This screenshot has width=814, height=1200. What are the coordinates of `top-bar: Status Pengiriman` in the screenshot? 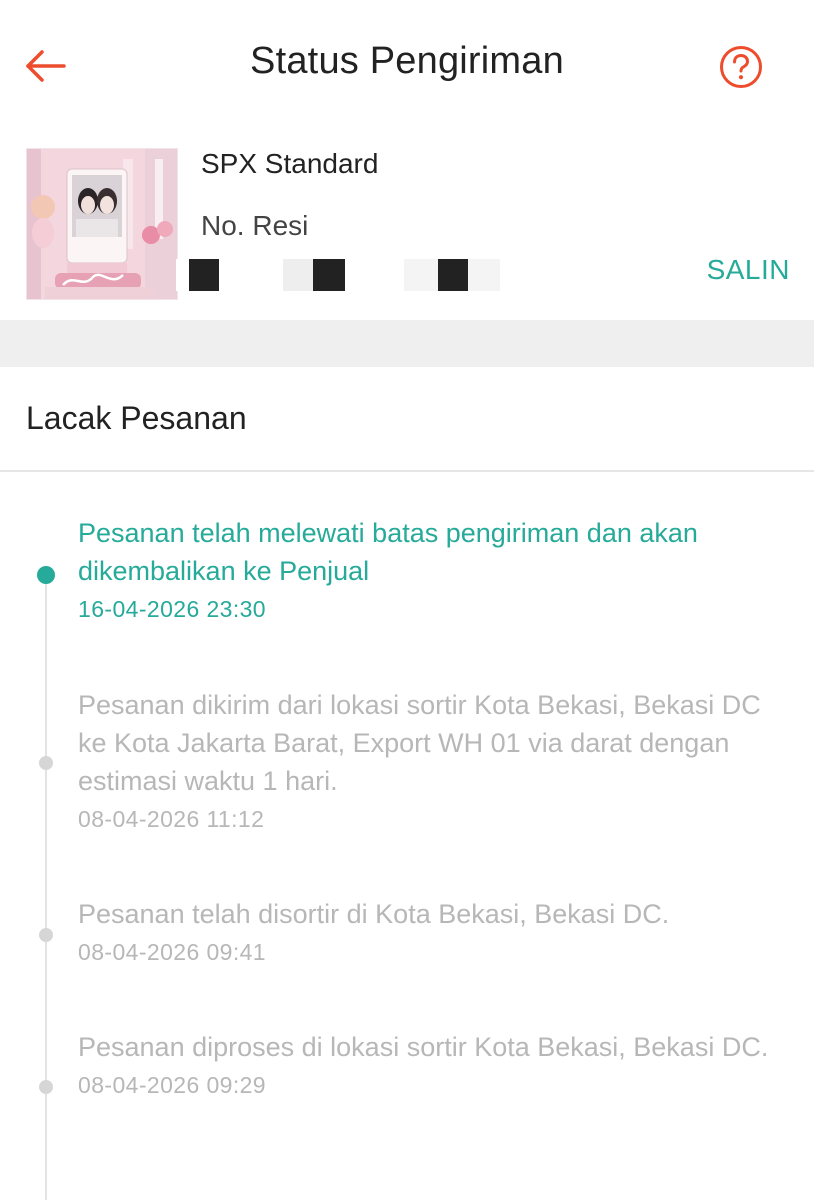 It's located at (407, 61).